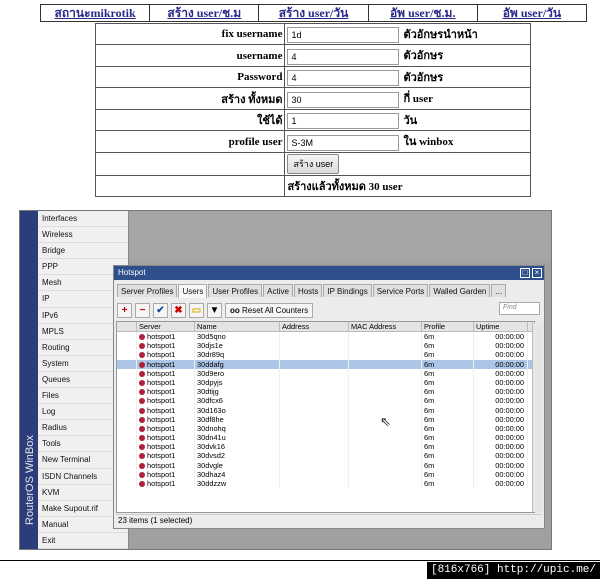 This screenshot has width=600, height=581. Describe the element at coordinates (343, 78) in the screenshot. I see `password-length-input: 4` at that location.